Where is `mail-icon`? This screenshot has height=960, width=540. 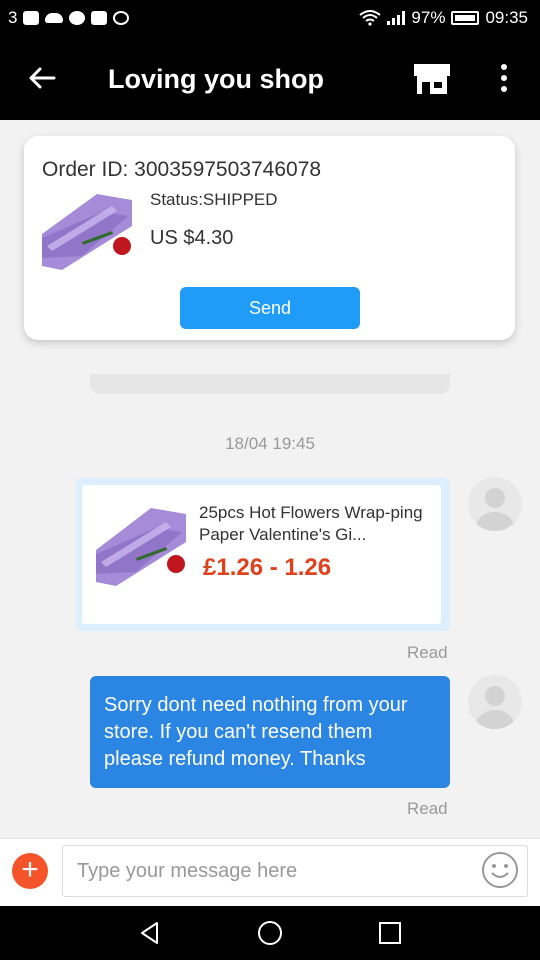 mail-icon is located at coordinates (31, 18).